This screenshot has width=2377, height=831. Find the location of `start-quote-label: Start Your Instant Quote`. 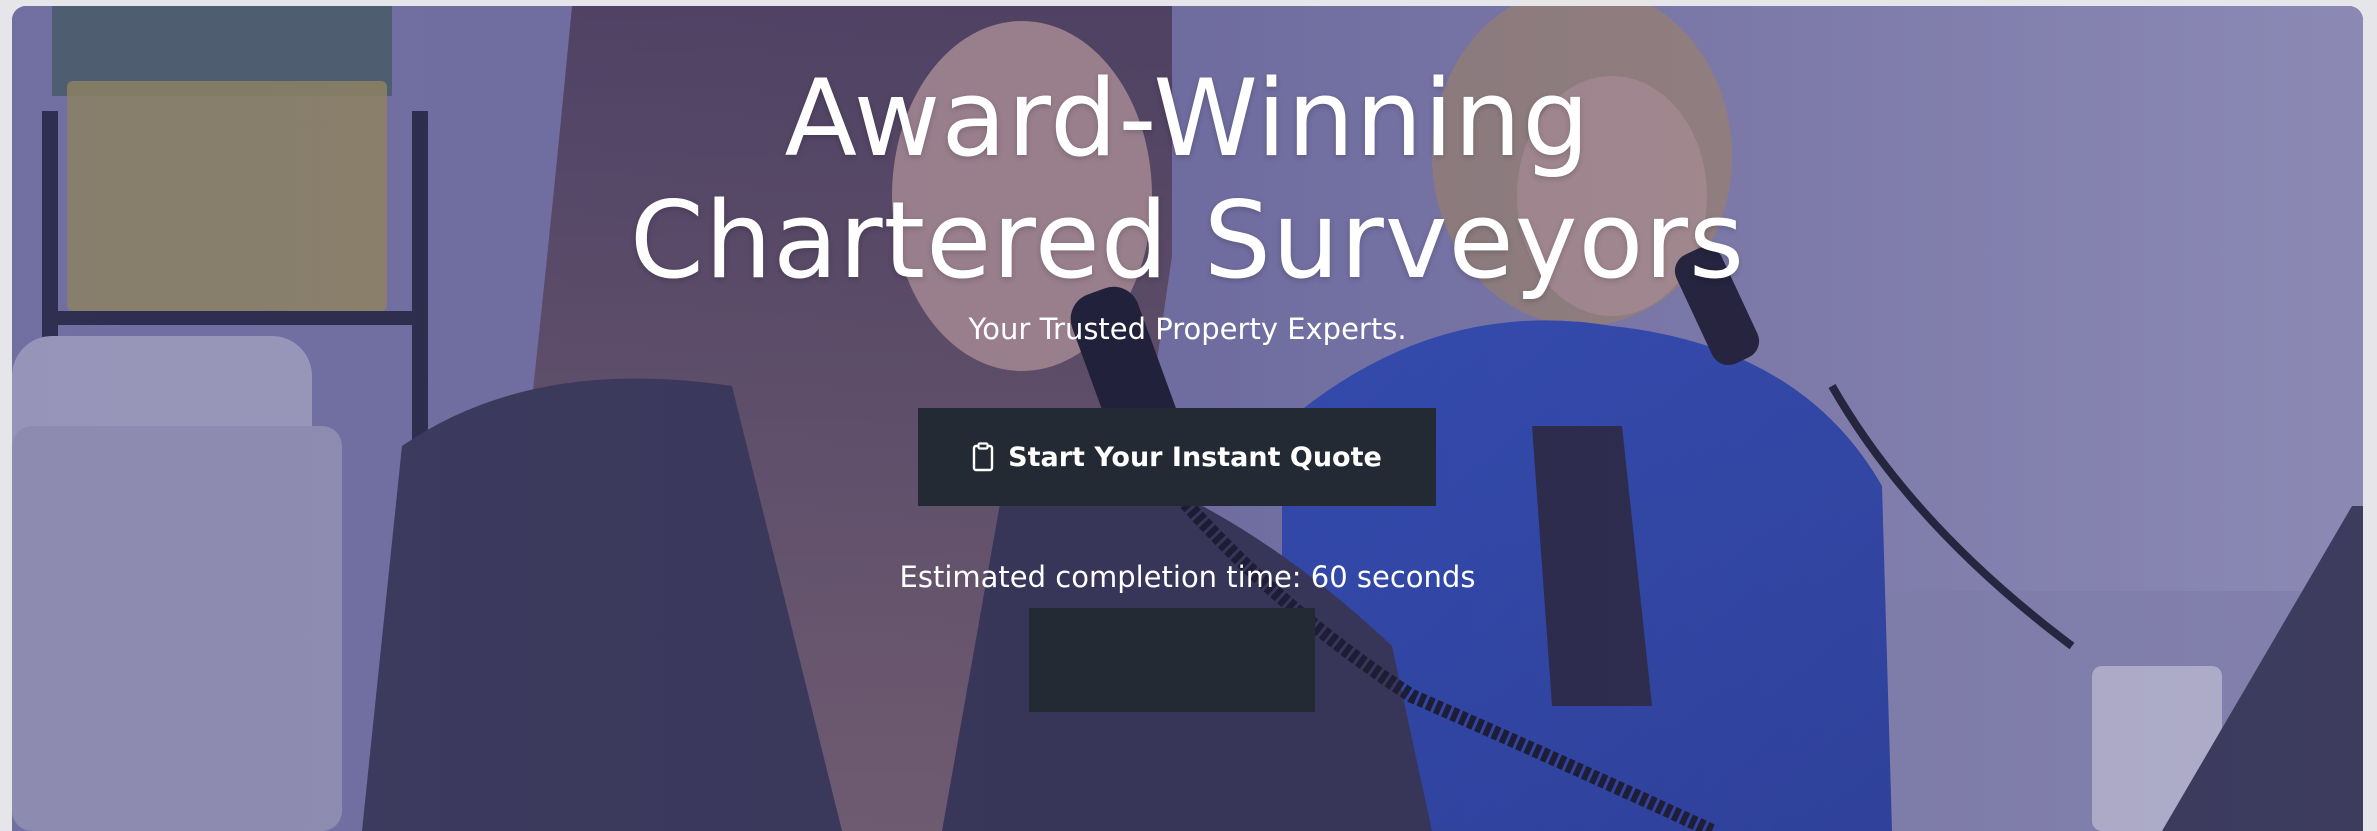

start-quote-label: Start Your Instant Quote is located at coordinates (1195, 457).